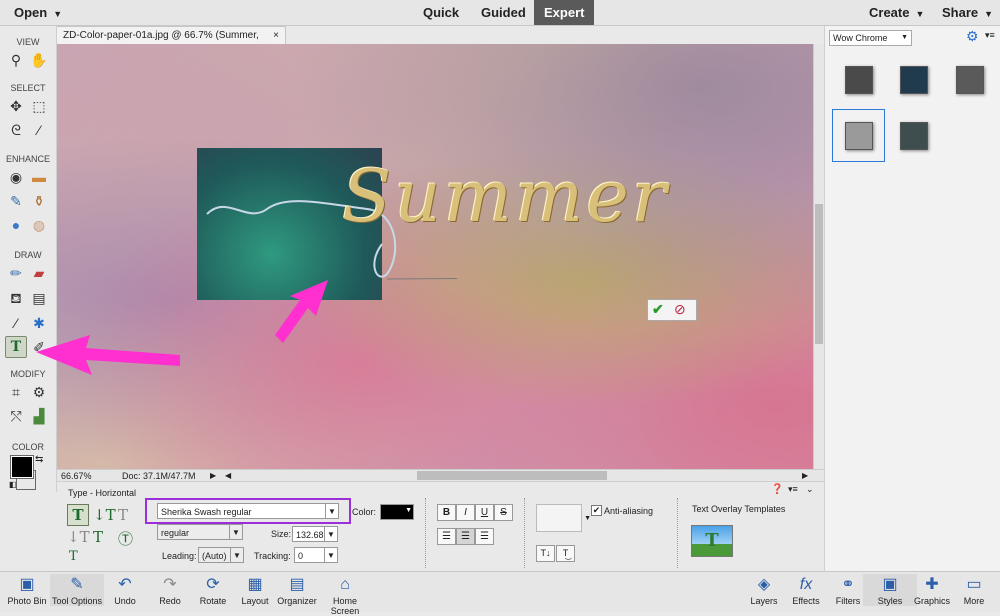  What do you see at coordinates (484, 536) in the screenshot?
I see `align-right-icon: ☰` at bounding box center [484, 536].